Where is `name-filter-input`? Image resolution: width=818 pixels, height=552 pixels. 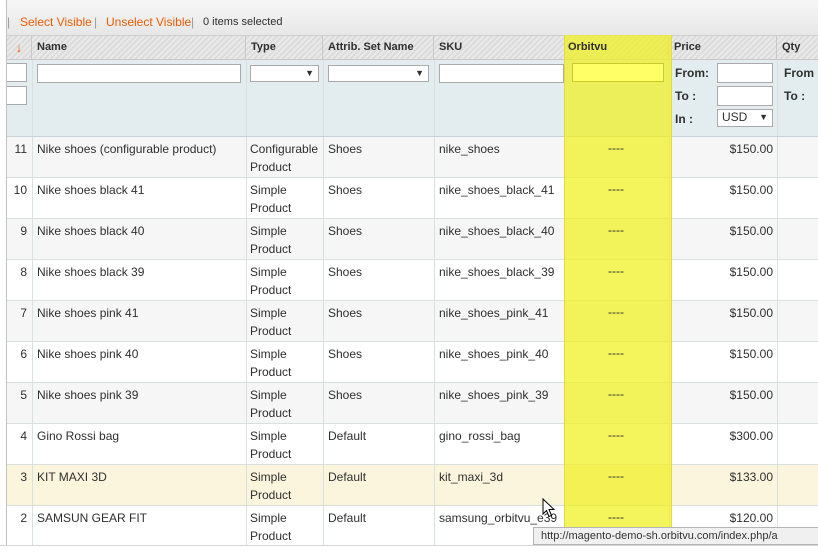
name-filter-input is located at coordinates (139, 73).